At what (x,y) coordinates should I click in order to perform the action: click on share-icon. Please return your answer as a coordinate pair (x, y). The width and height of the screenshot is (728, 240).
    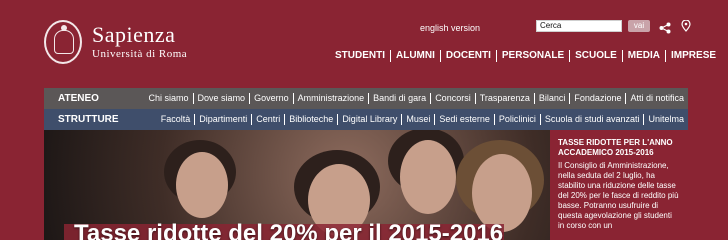
    Looking at the image, I should click on (665, 28).